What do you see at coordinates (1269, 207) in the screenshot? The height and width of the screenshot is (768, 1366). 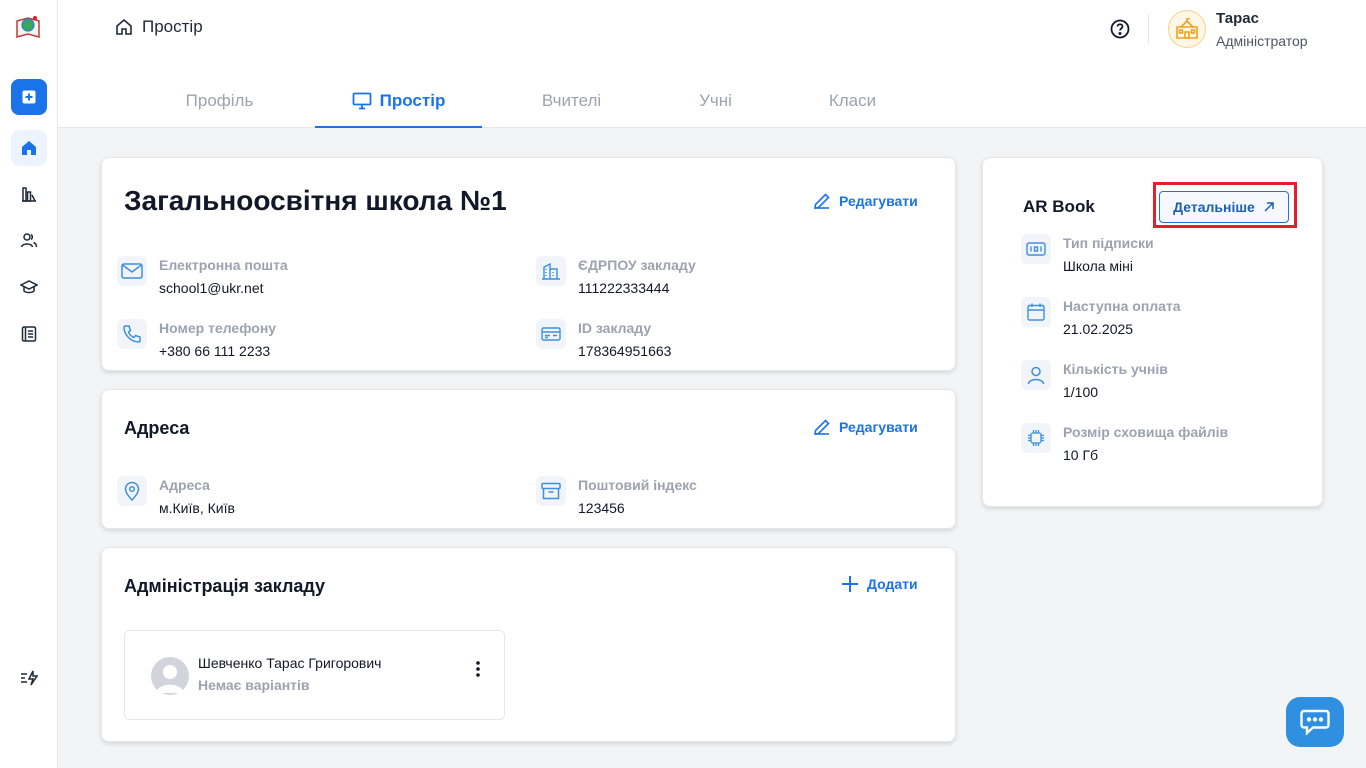 I see `arrow-up-right-icon` at bounding box center [1269, 207].